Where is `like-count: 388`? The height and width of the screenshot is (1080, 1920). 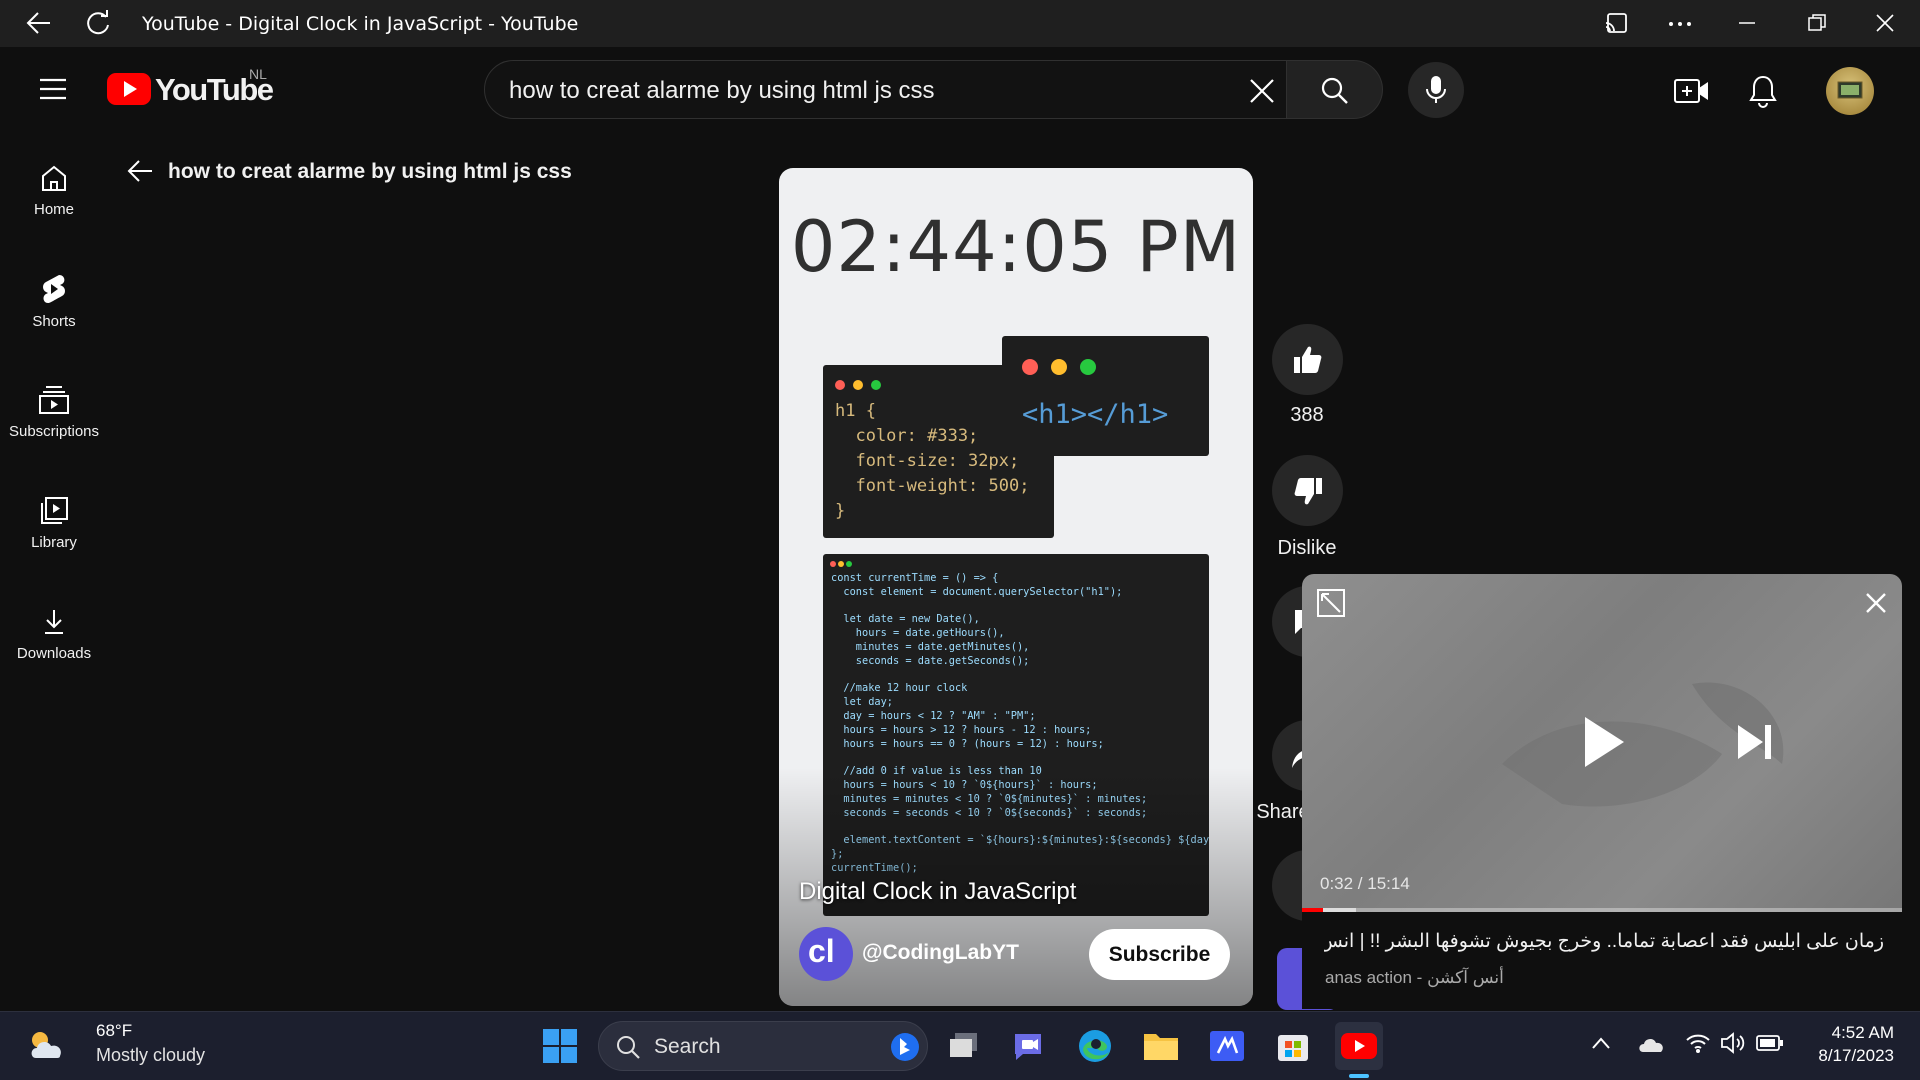
like-count: 388 is located at coordinates (1307, 415).